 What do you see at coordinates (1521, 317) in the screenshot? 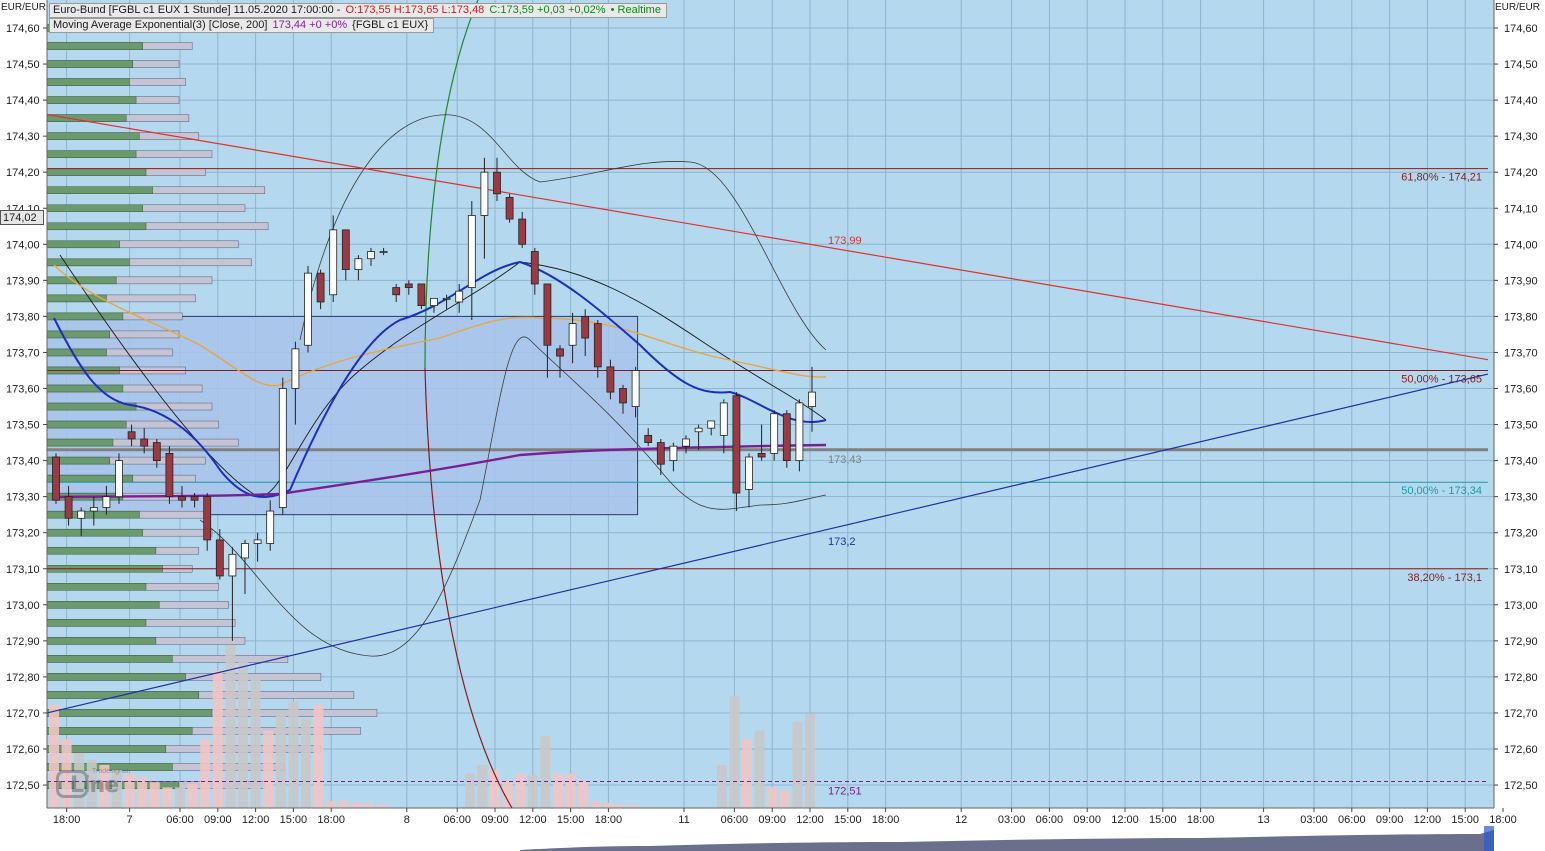
I see `y-tick-label-right: 173,80` at bounding box center [1521, 317].